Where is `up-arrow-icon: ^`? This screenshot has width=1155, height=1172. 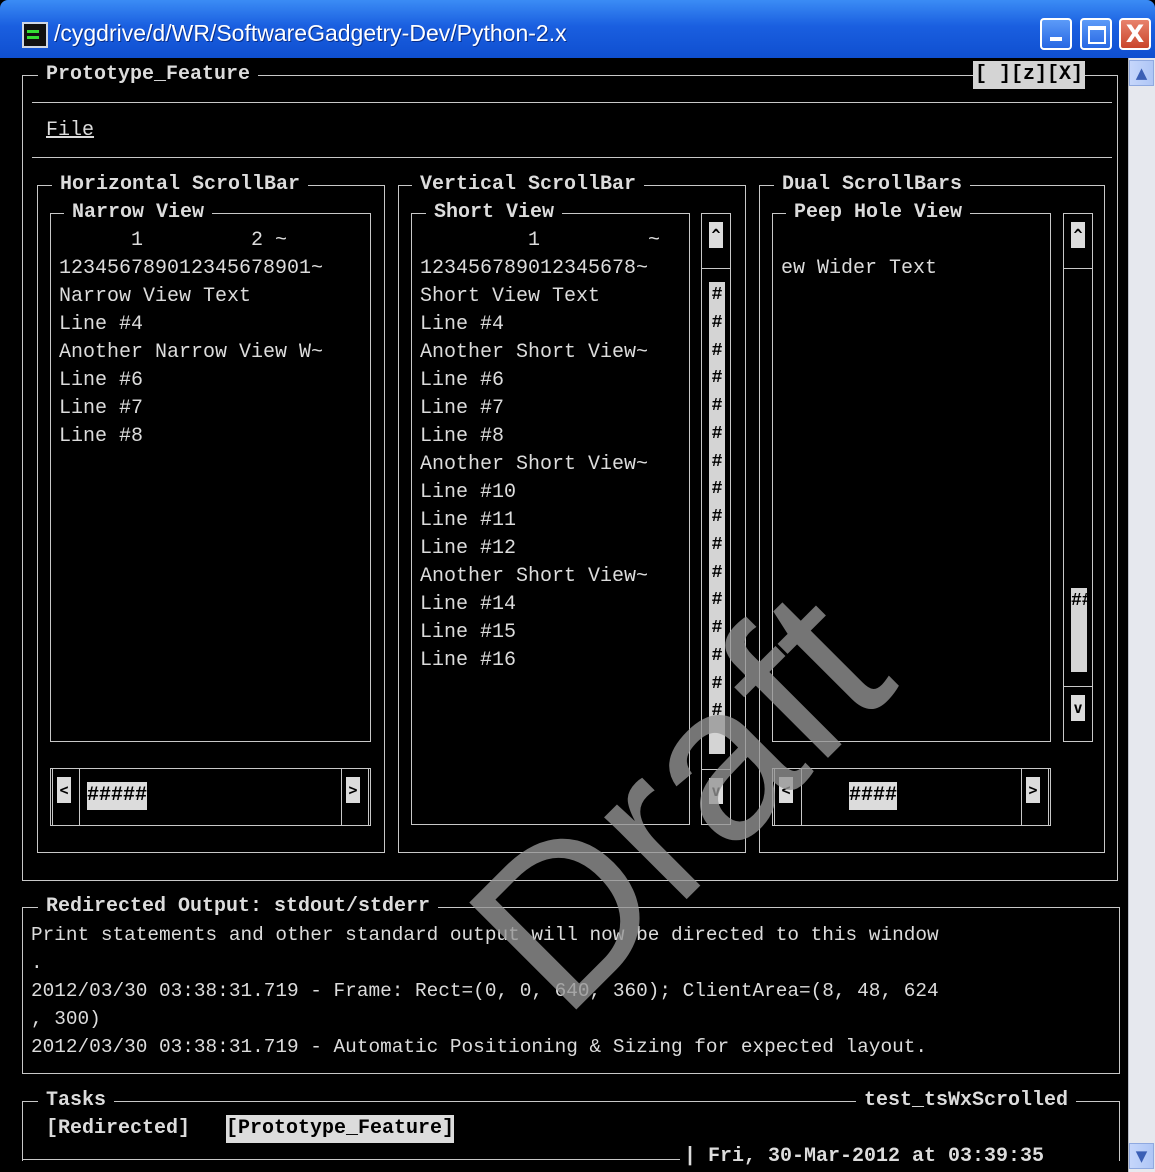
up-arrow-icon: ^ is located at coordinates (716, 235).